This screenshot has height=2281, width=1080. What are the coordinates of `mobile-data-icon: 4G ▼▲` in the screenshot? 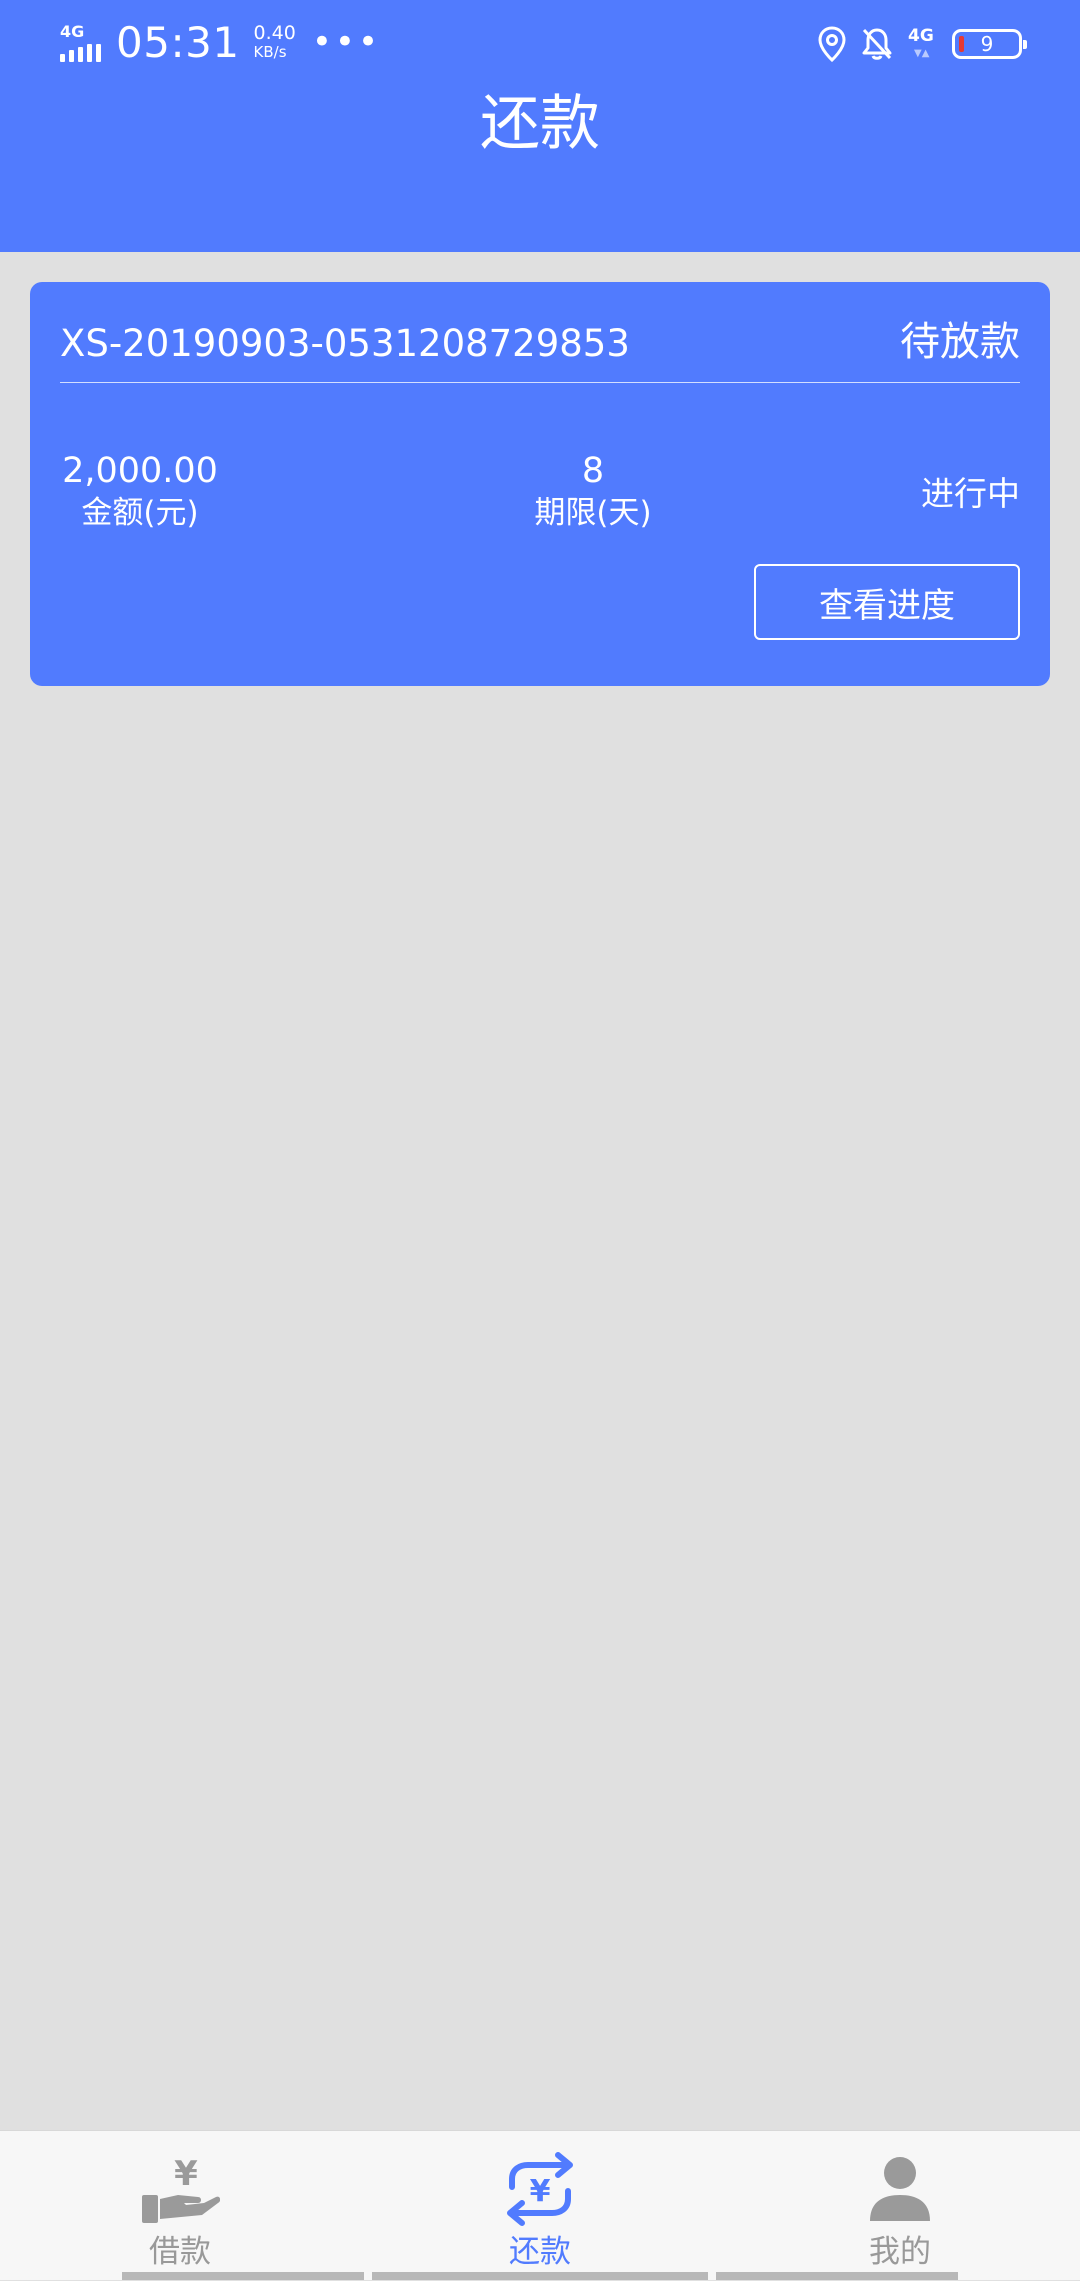 It's located at (921, 42).